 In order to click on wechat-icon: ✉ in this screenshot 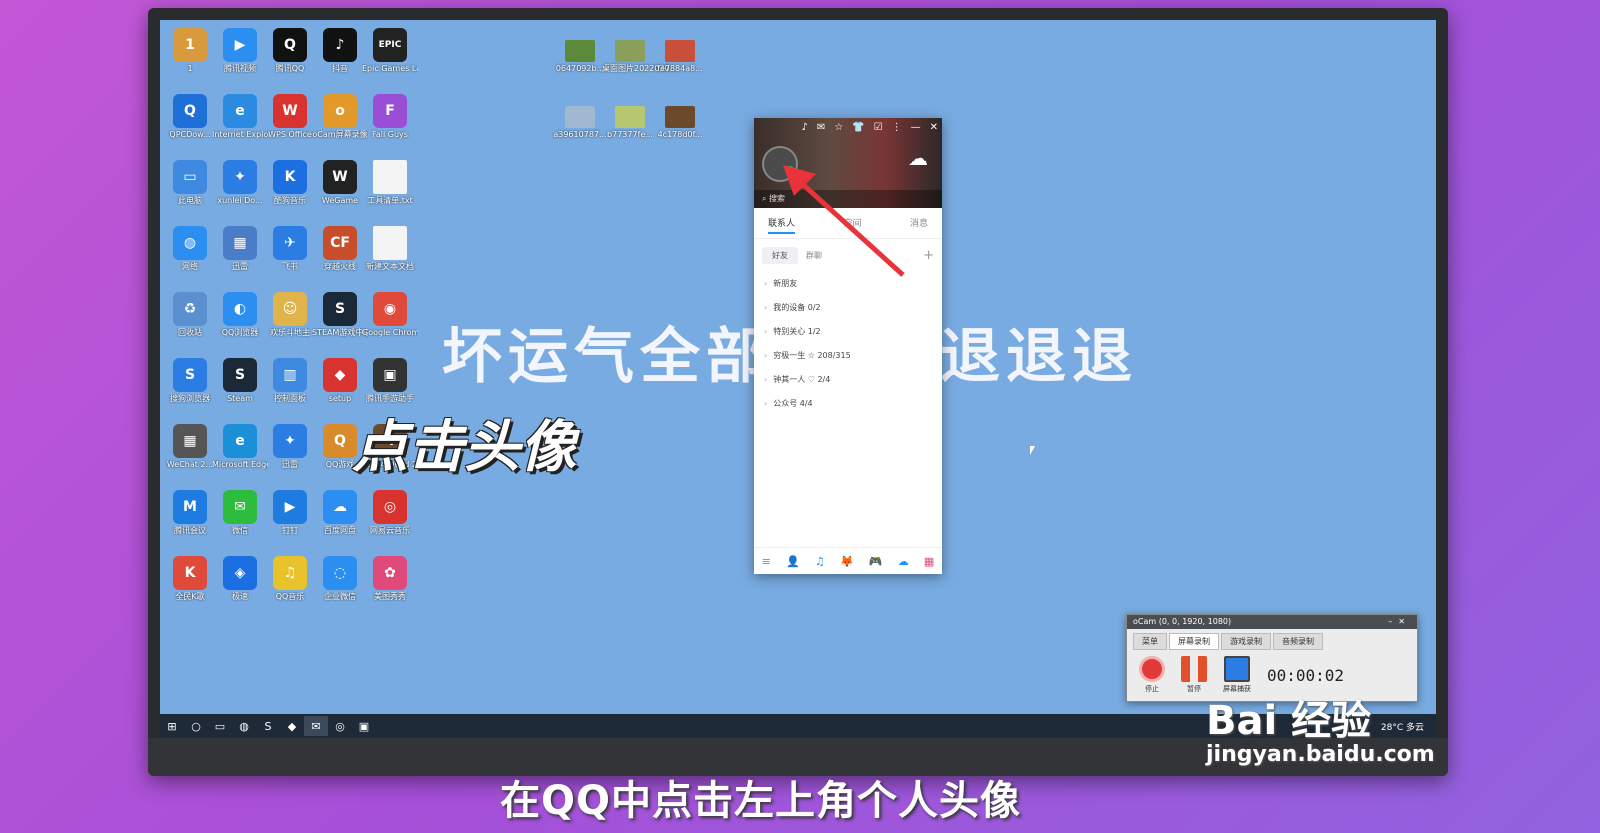, I will do `click(316, 726)`.